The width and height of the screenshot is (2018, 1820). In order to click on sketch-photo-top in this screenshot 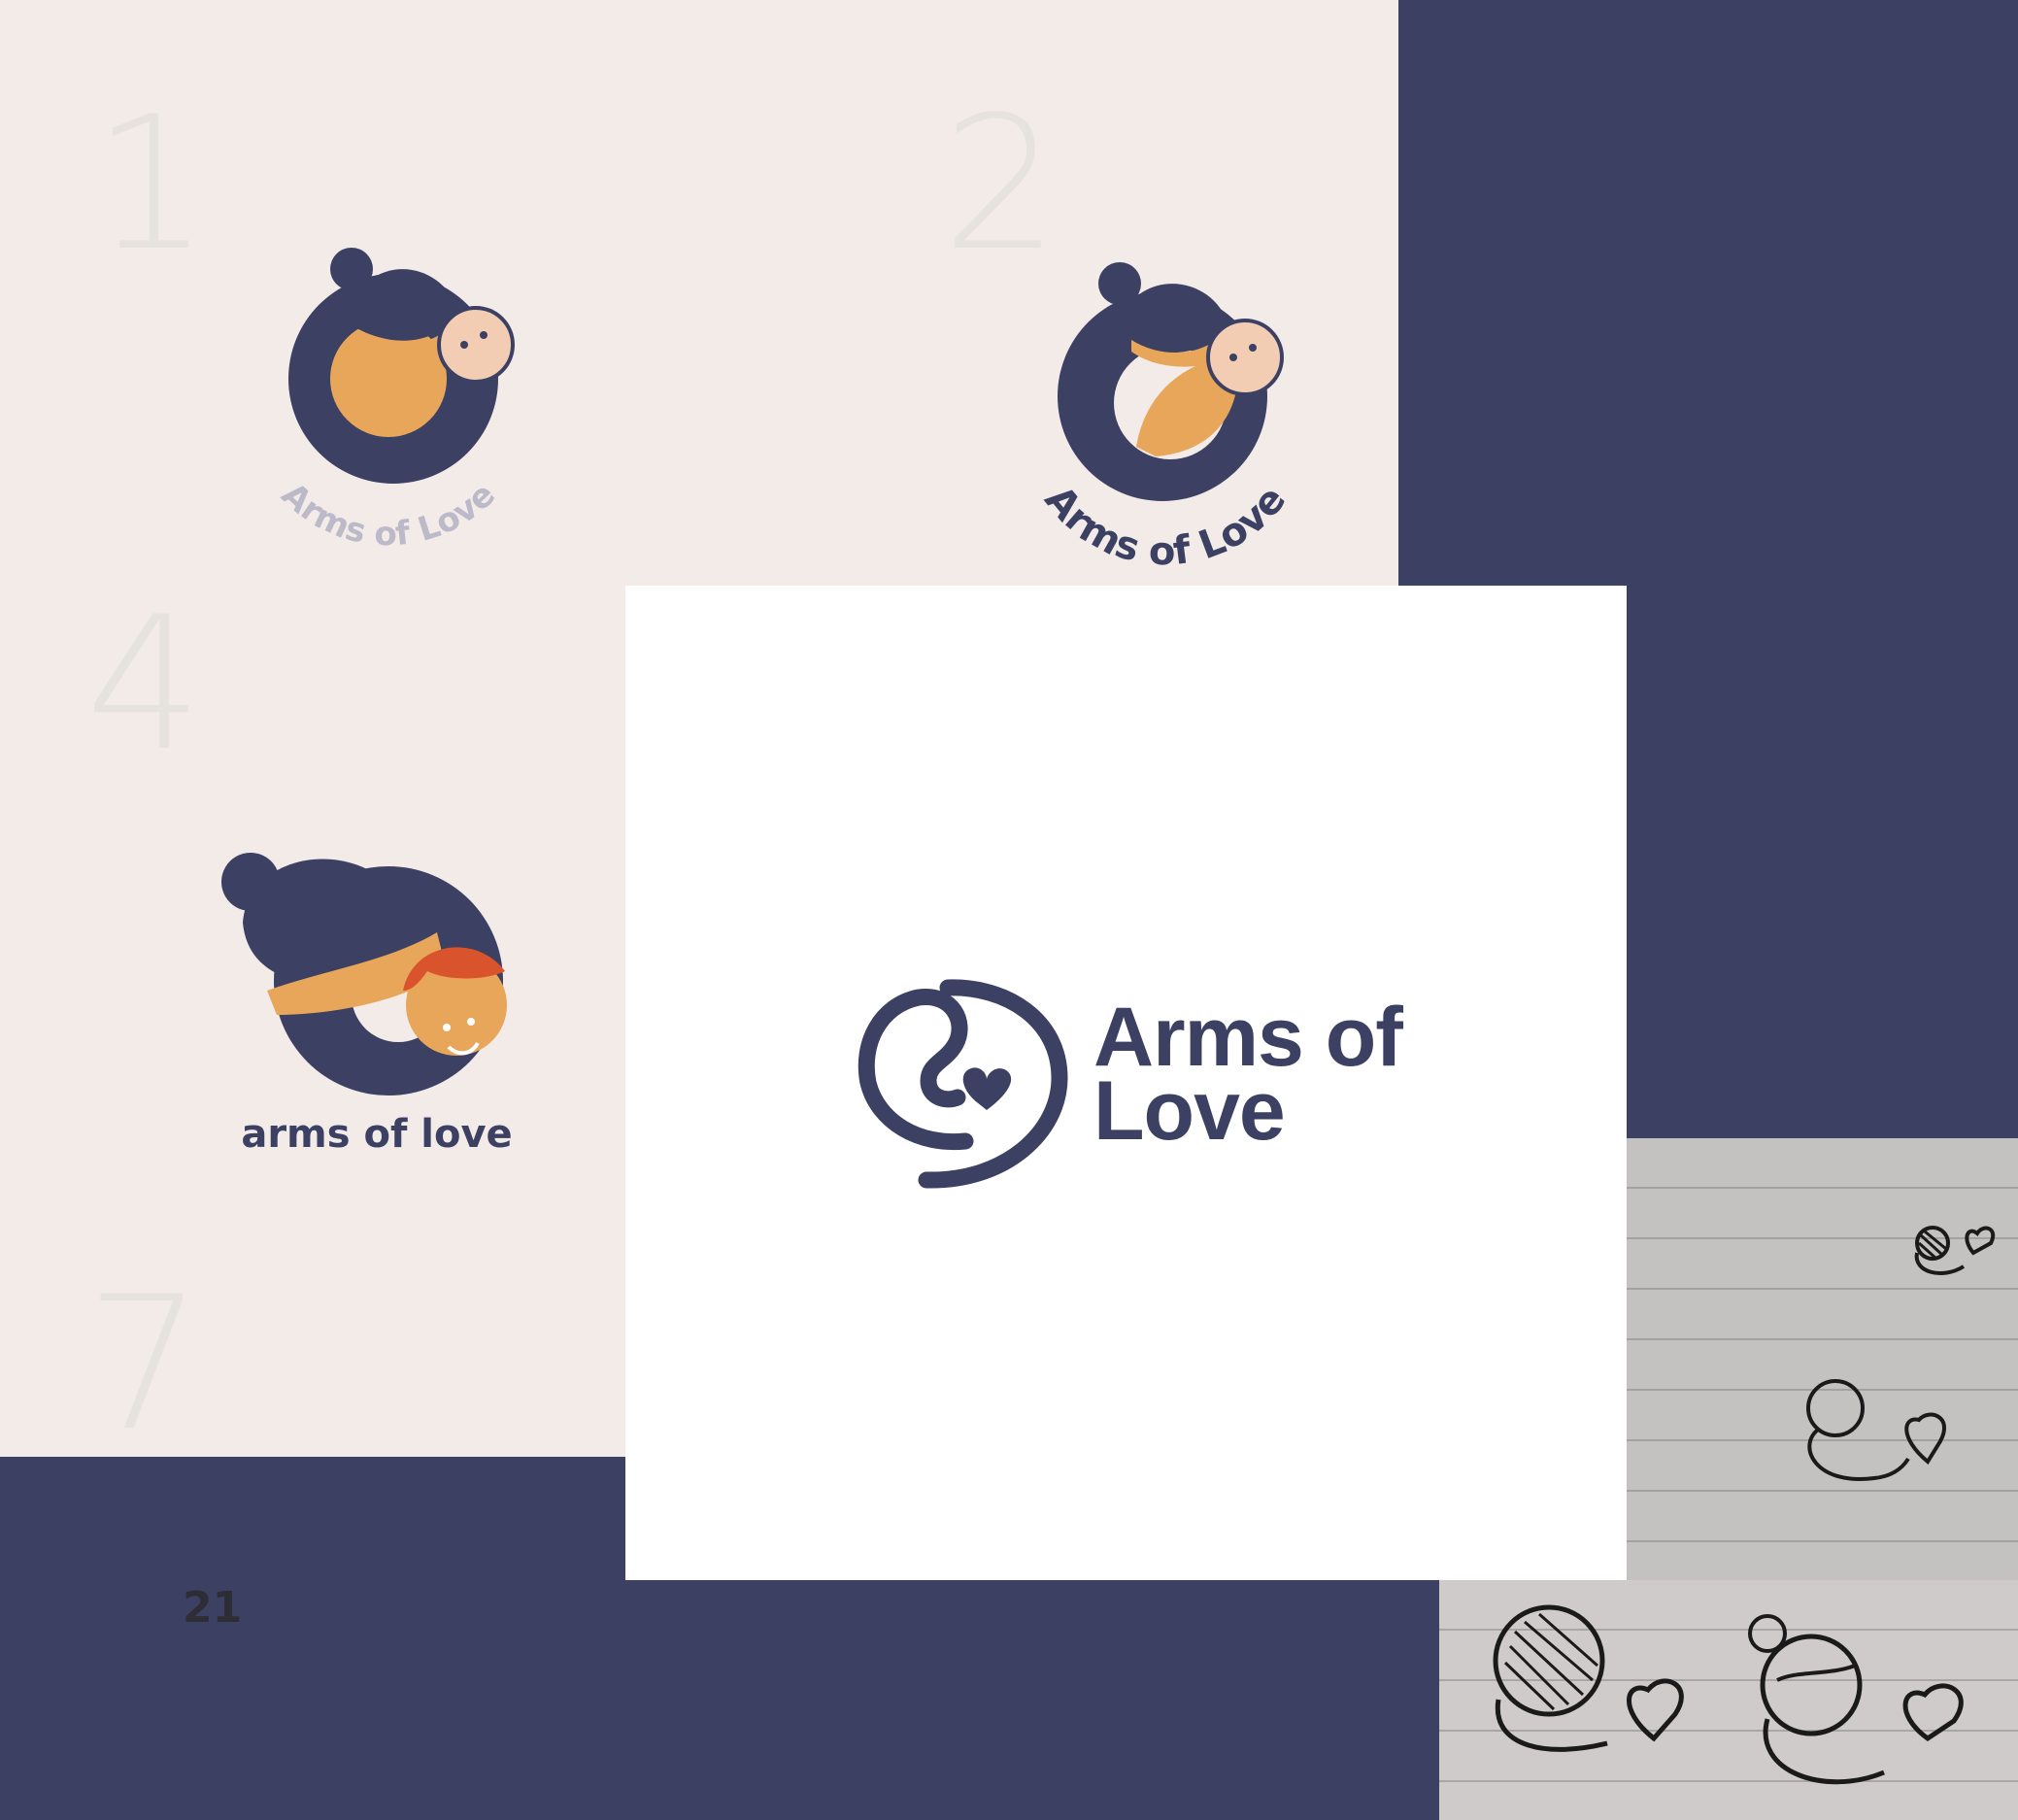, I will do `click(1822, 1359)`.